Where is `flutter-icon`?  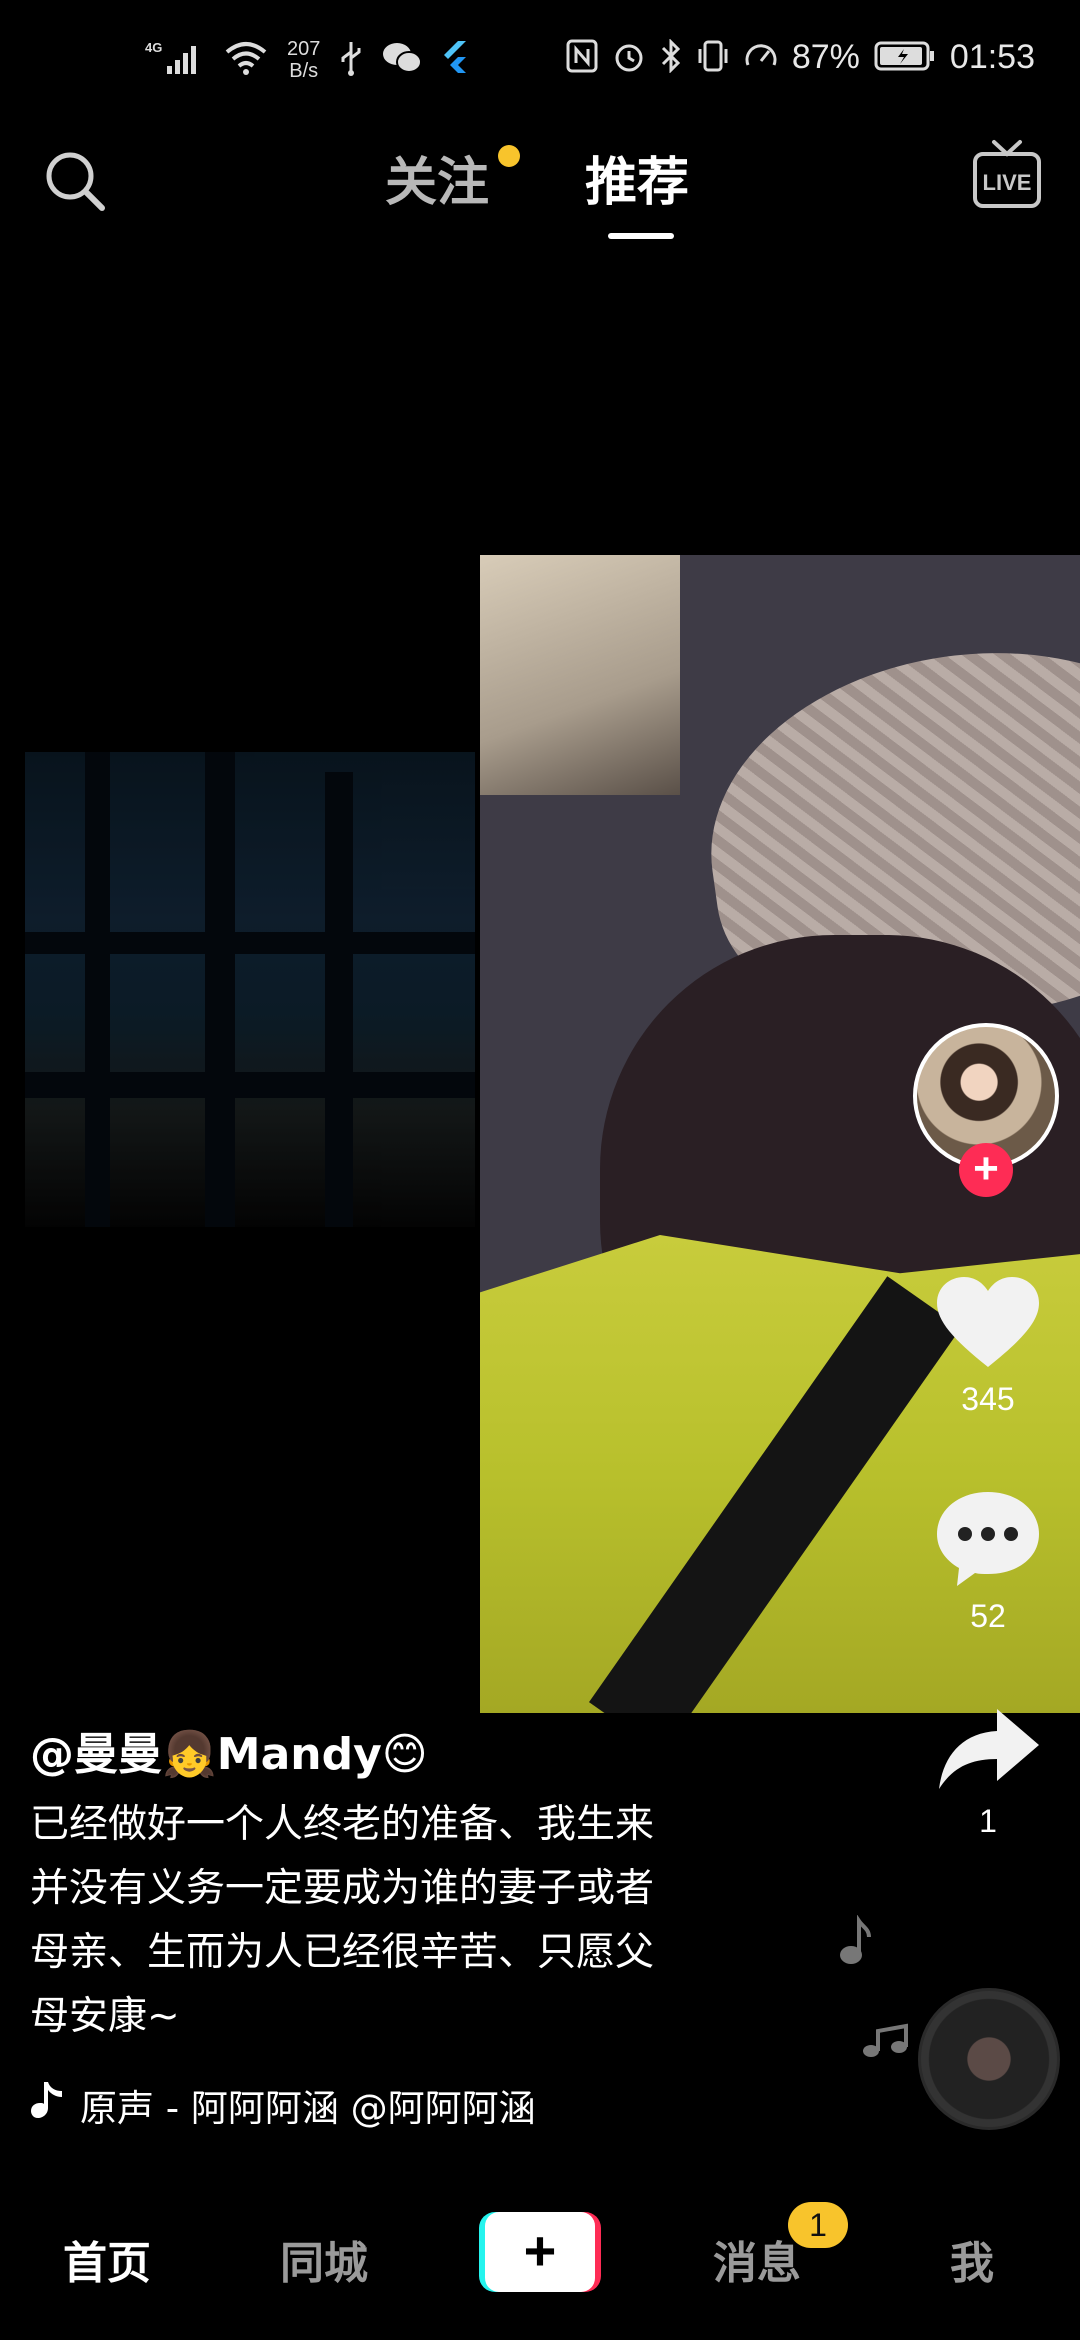 flutter-icon is located at coordinates (454, 60).